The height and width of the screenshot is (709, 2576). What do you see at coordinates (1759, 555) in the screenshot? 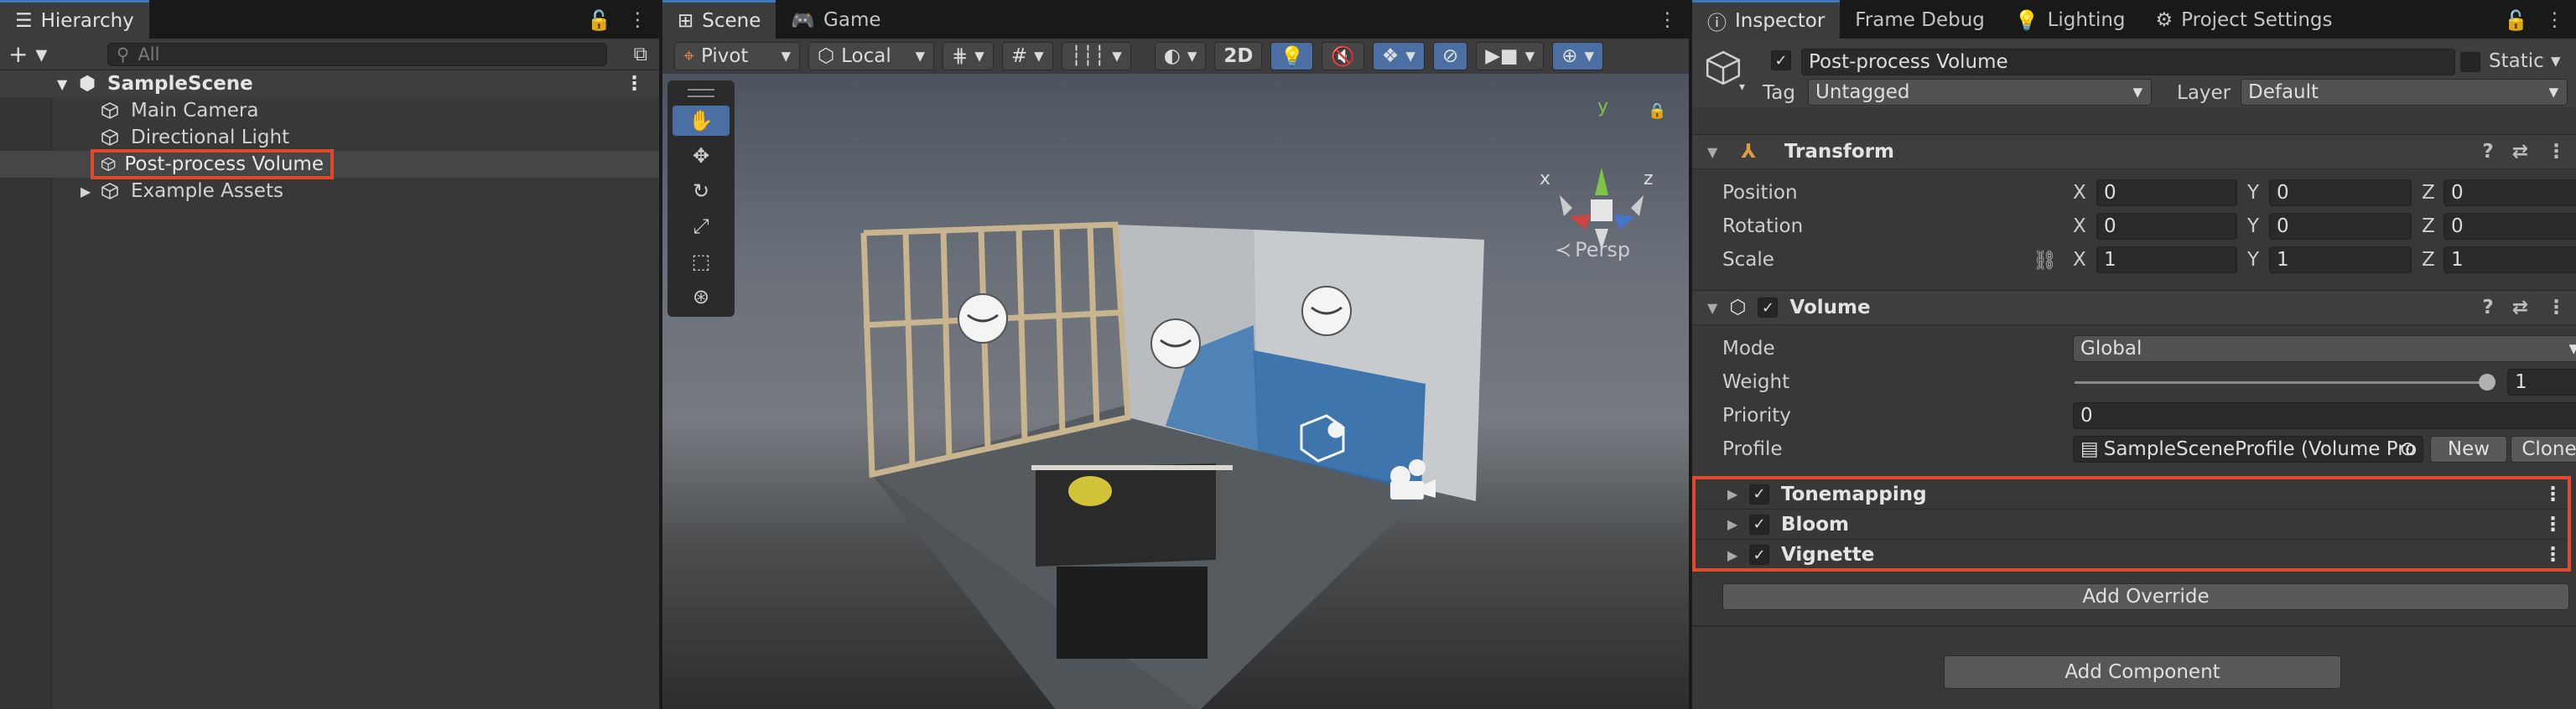
I see `vignette-checkbox: ✓` at bounding box center [1759, 555].